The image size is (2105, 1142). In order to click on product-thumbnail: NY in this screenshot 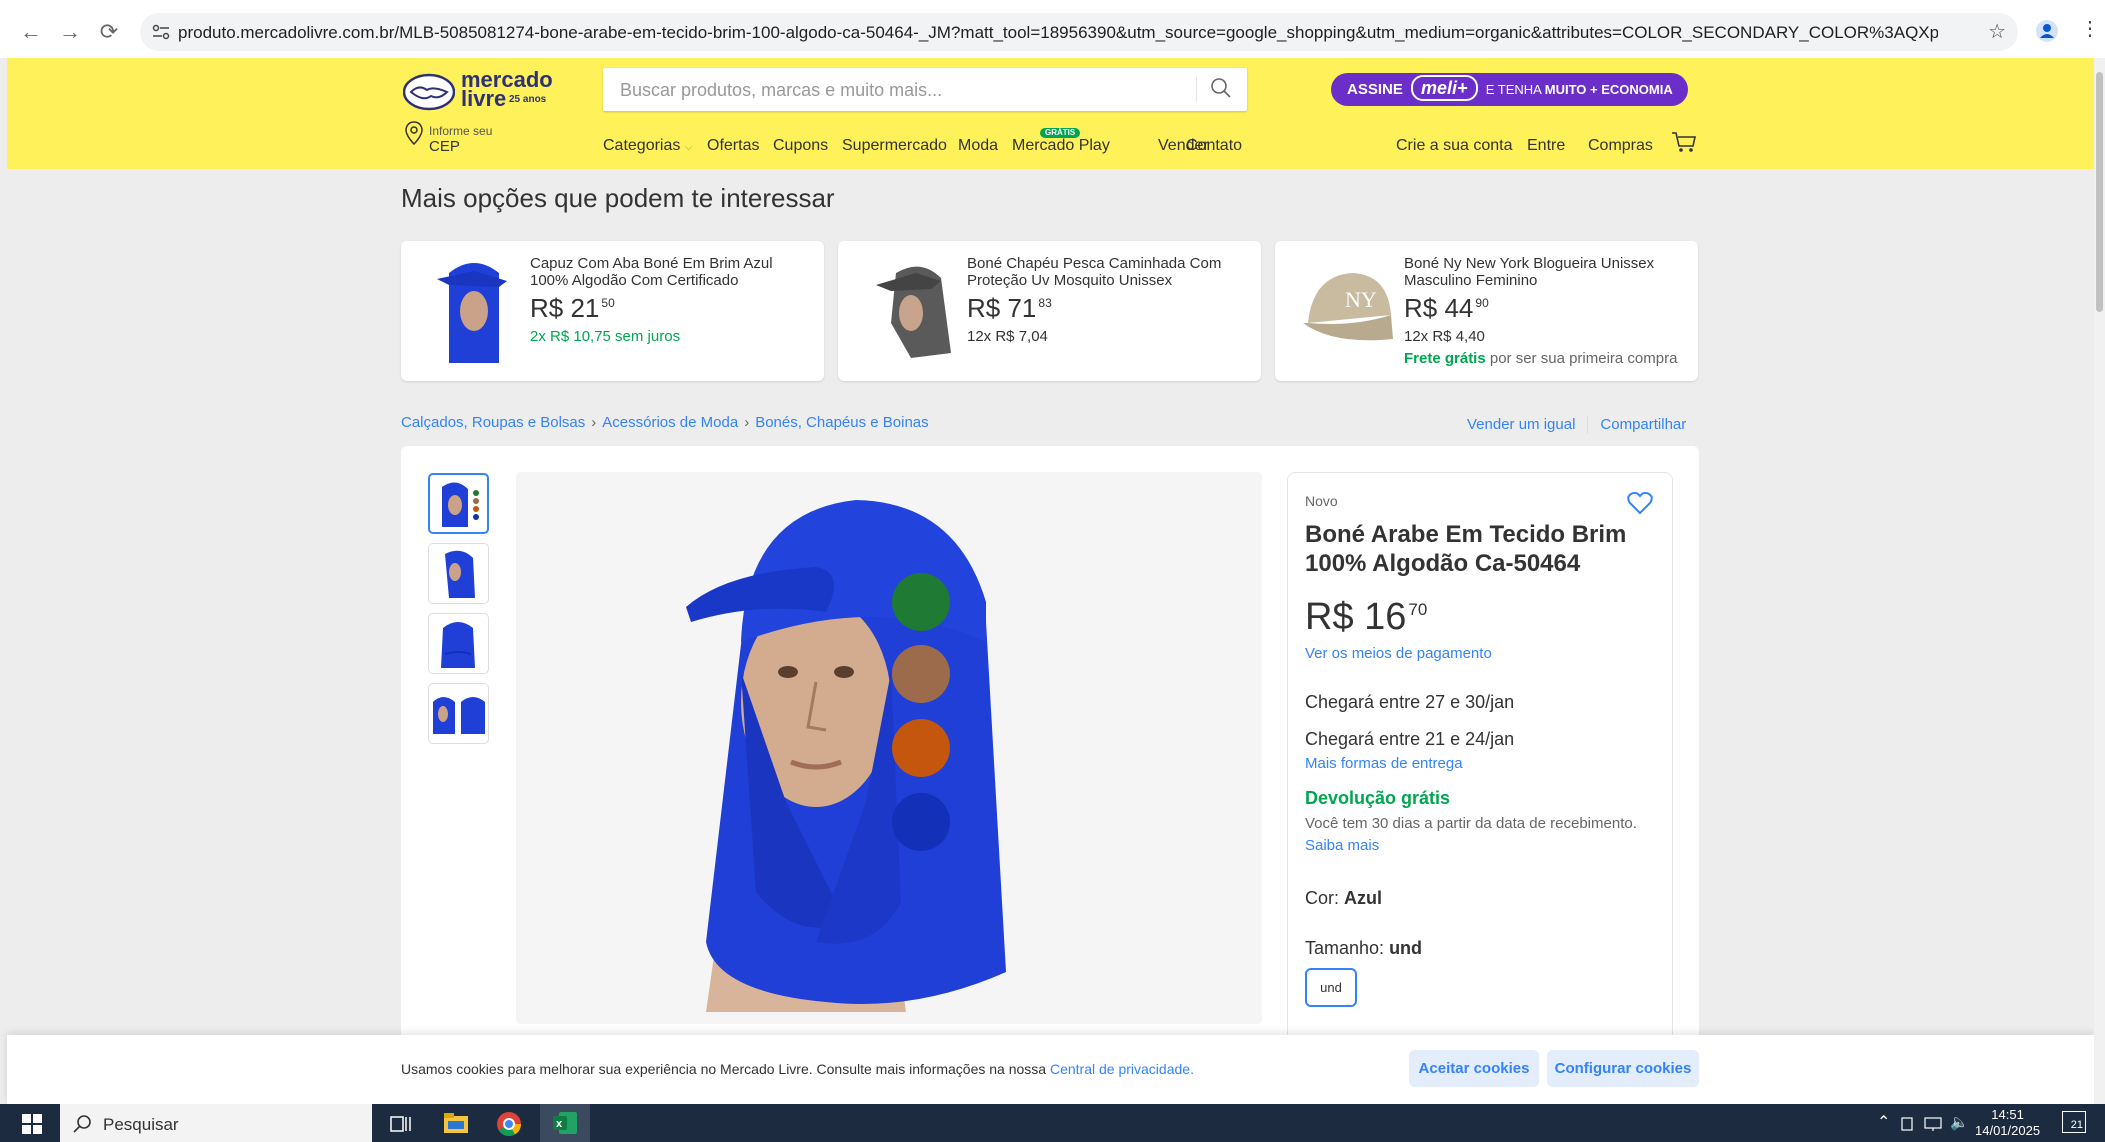, I will do `click(1348, 307)`.